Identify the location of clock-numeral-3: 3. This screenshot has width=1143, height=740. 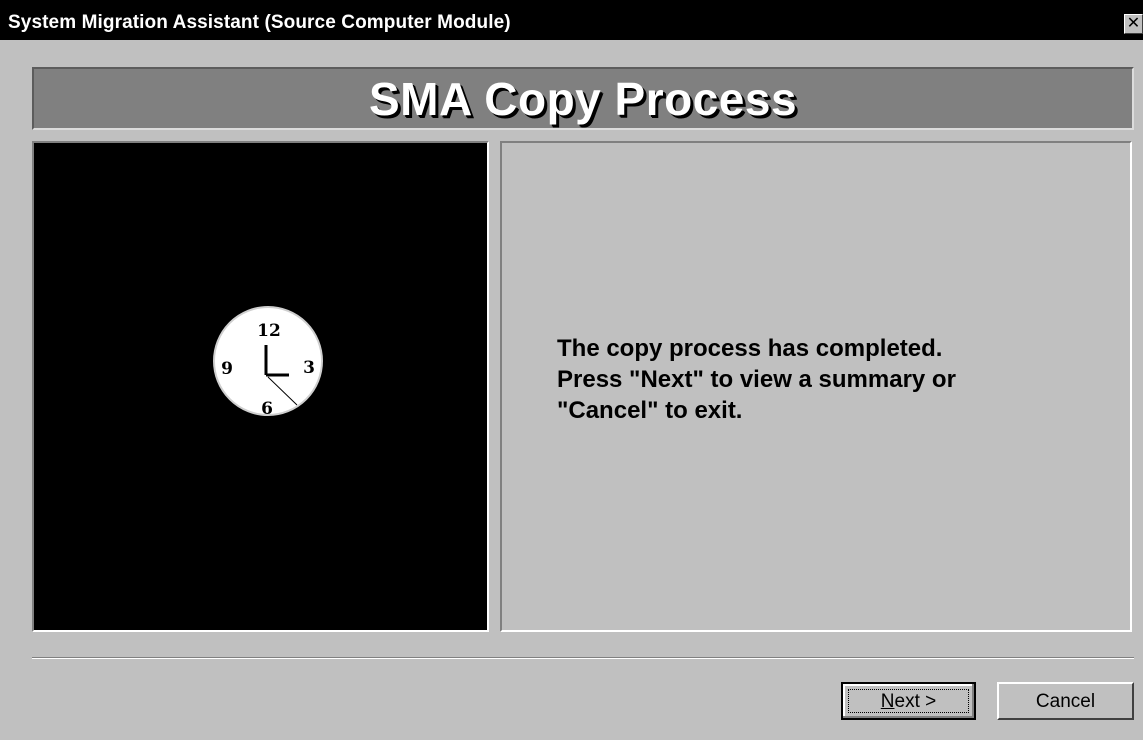
(309, 368).